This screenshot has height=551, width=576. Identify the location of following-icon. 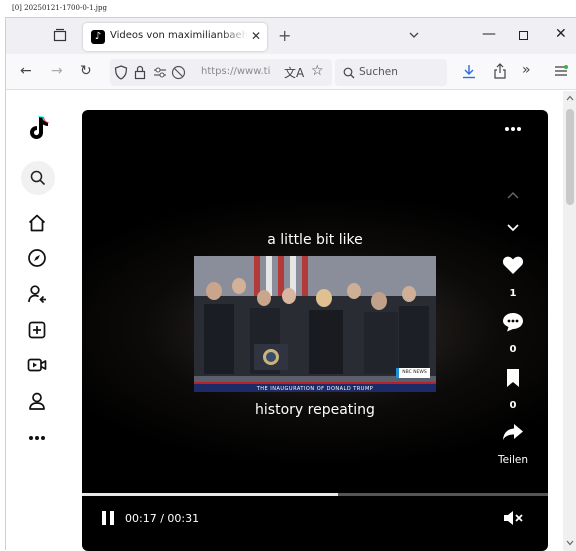
(37, 294).